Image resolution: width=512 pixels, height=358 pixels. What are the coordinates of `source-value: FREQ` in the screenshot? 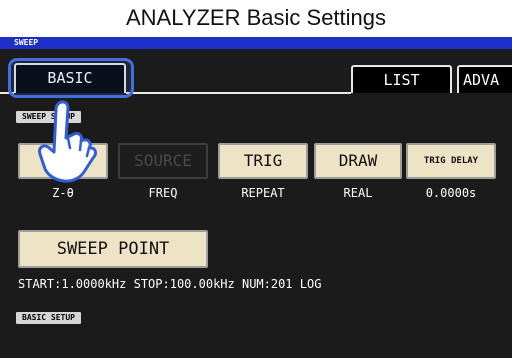 It's located at (163, 193).